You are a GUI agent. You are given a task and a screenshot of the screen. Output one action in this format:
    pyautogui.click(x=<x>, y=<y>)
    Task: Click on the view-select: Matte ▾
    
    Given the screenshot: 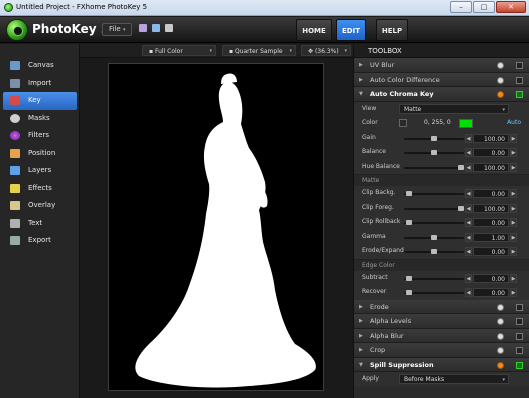 What is the action you would take?
    pyautogui.click(x=454, y=108)
    